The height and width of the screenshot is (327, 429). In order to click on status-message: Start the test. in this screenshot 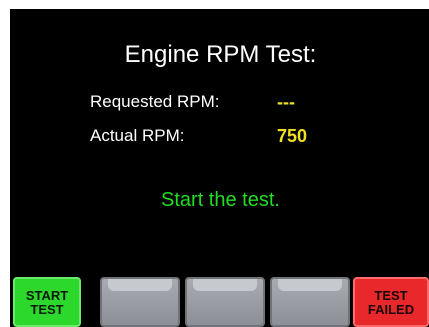, I will do `click(220, 200)`.